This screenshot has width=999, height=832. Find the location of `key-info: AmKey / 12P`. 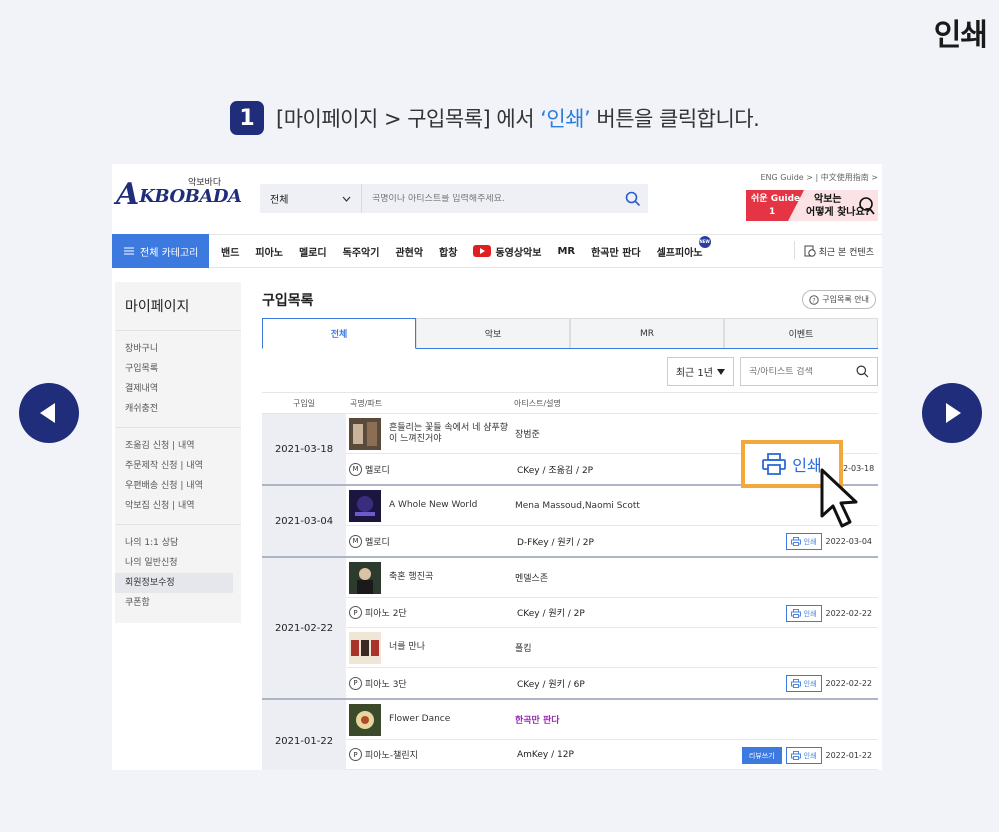

key-info: AmKey / 12P is located at coordinates (545, 754).